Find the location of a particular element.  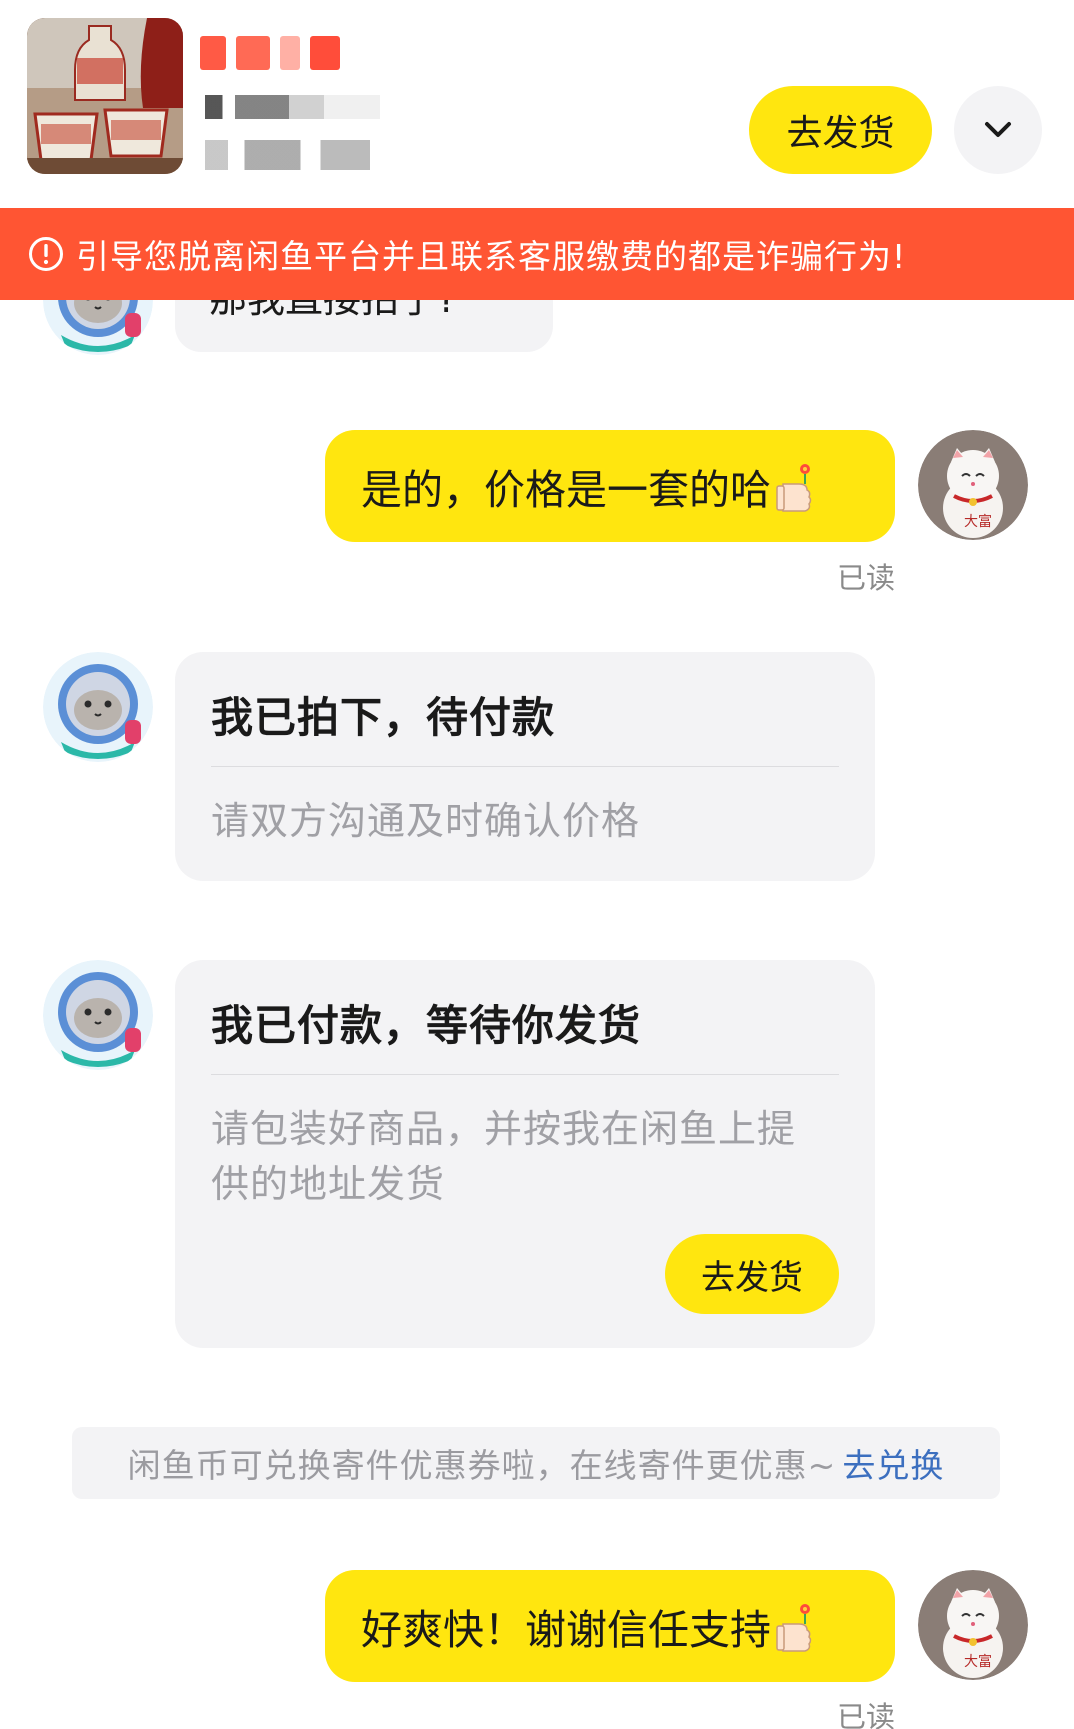

payment-done-card: 我已付款，等待你发货 请包装好商品，并按我在闲鱼上提 供的地址发货 去发货 is located at coordinates (525, 1154).